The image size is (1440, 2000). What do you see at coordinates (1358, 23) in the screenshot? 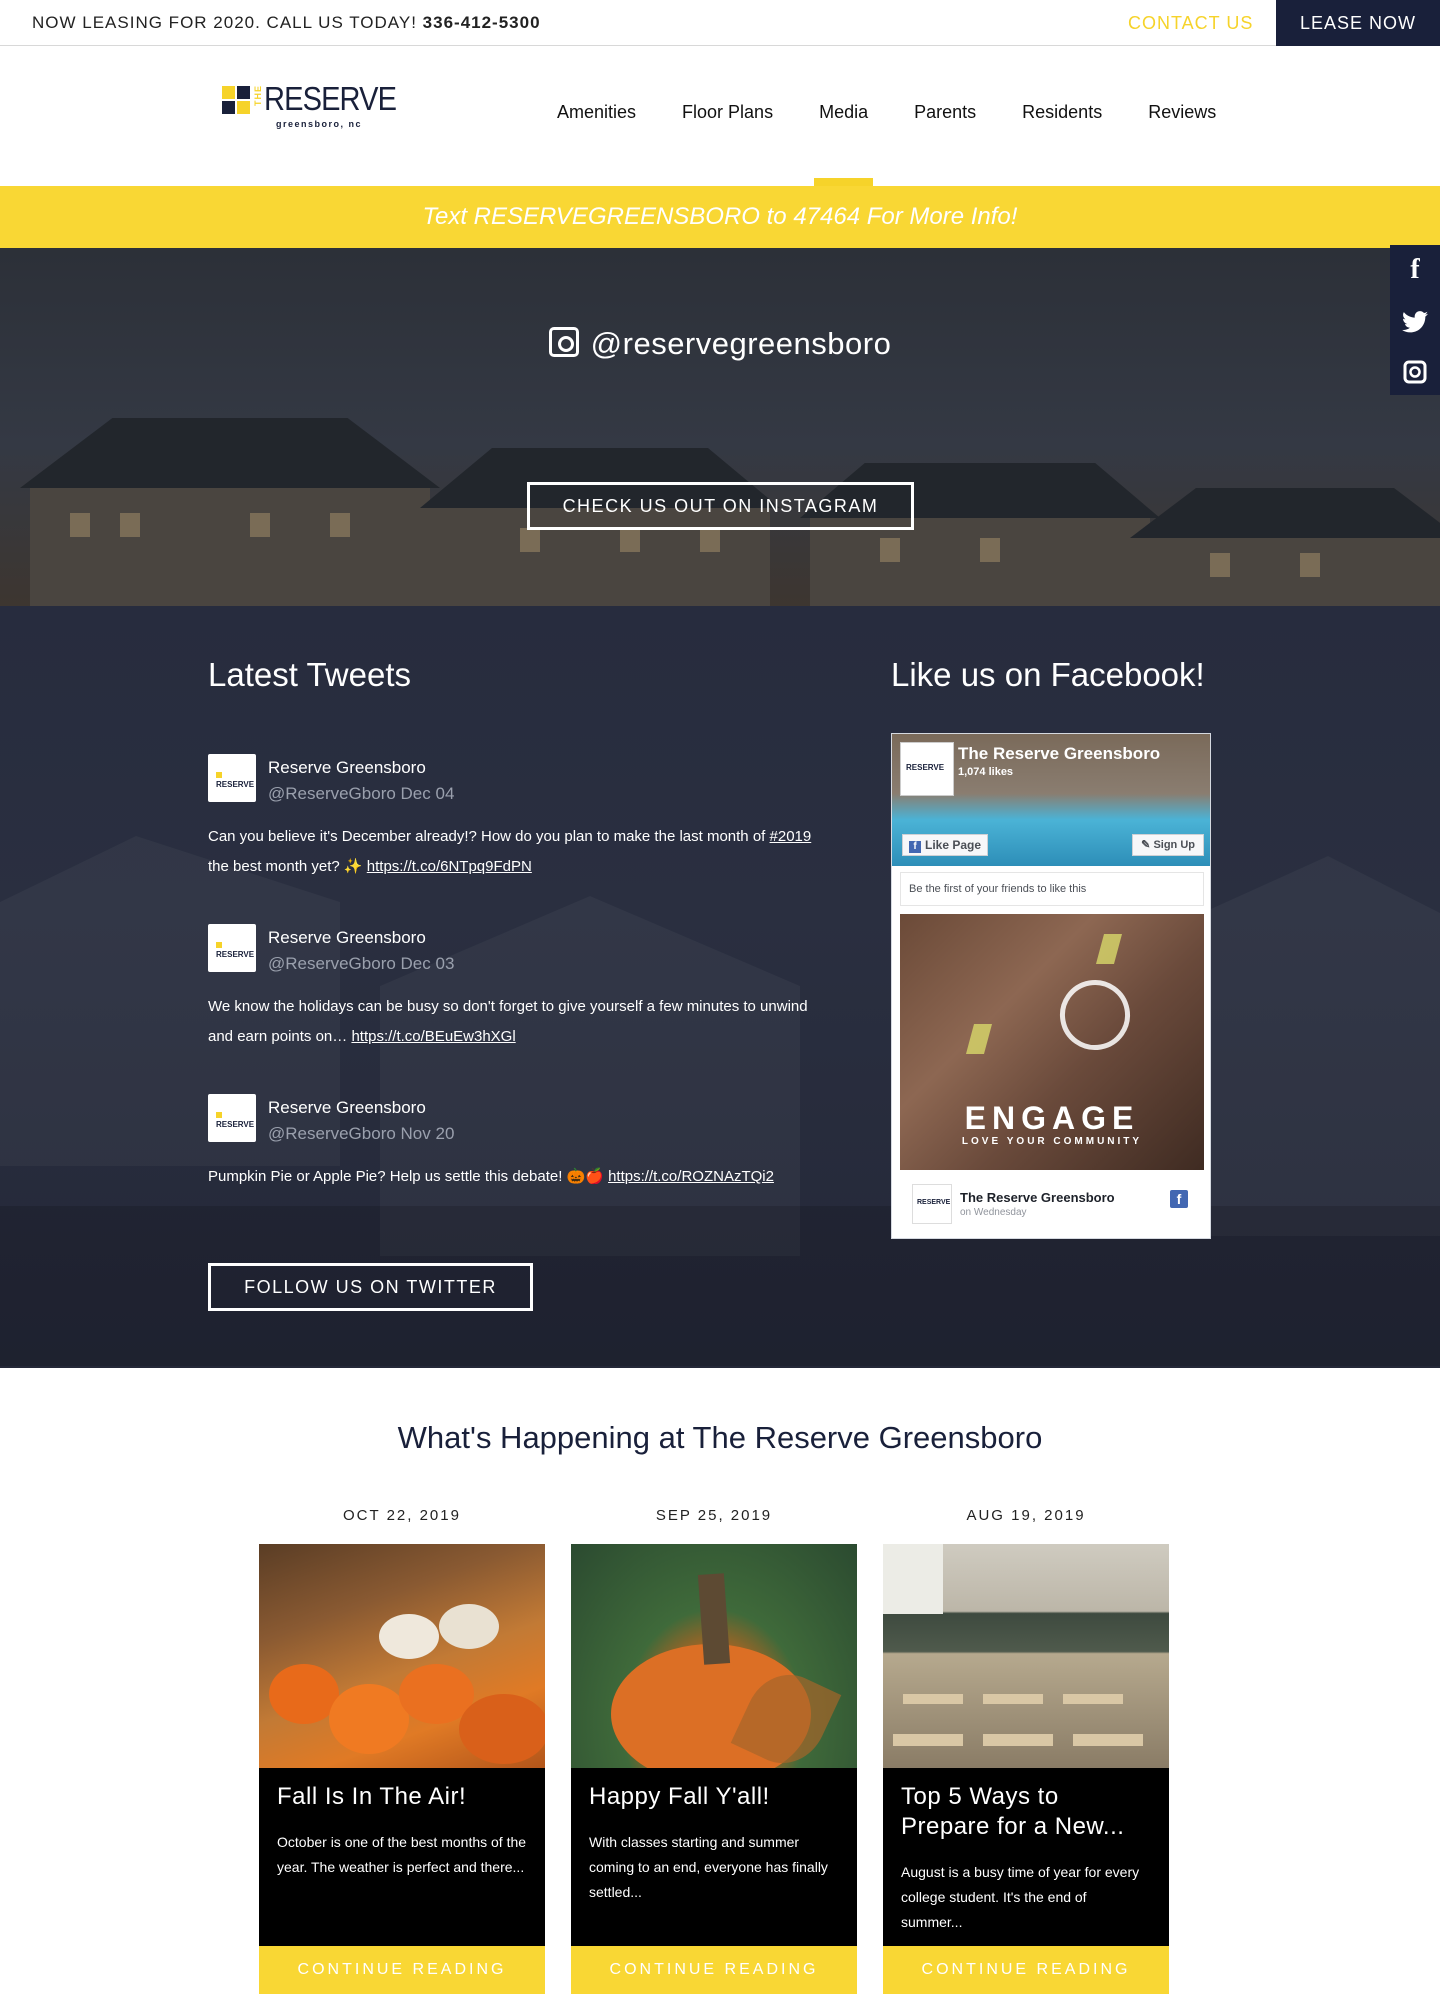
I see `lease-now-button: LEASE NOW` at bounding box center [1358, 23].